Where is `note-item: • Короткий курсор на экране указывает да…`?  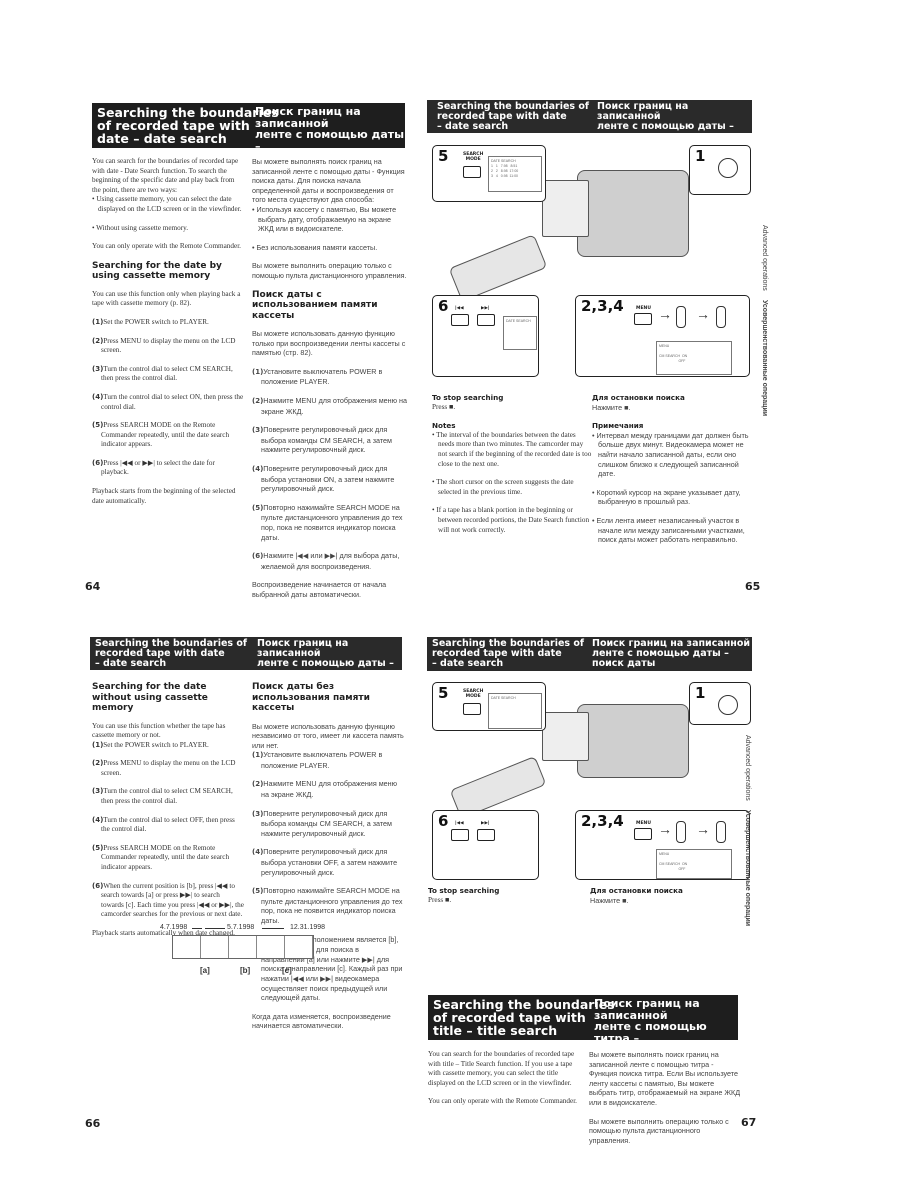 note-item: • Короткий курсор на экране указывает да… is located at coordinates (666, 497).